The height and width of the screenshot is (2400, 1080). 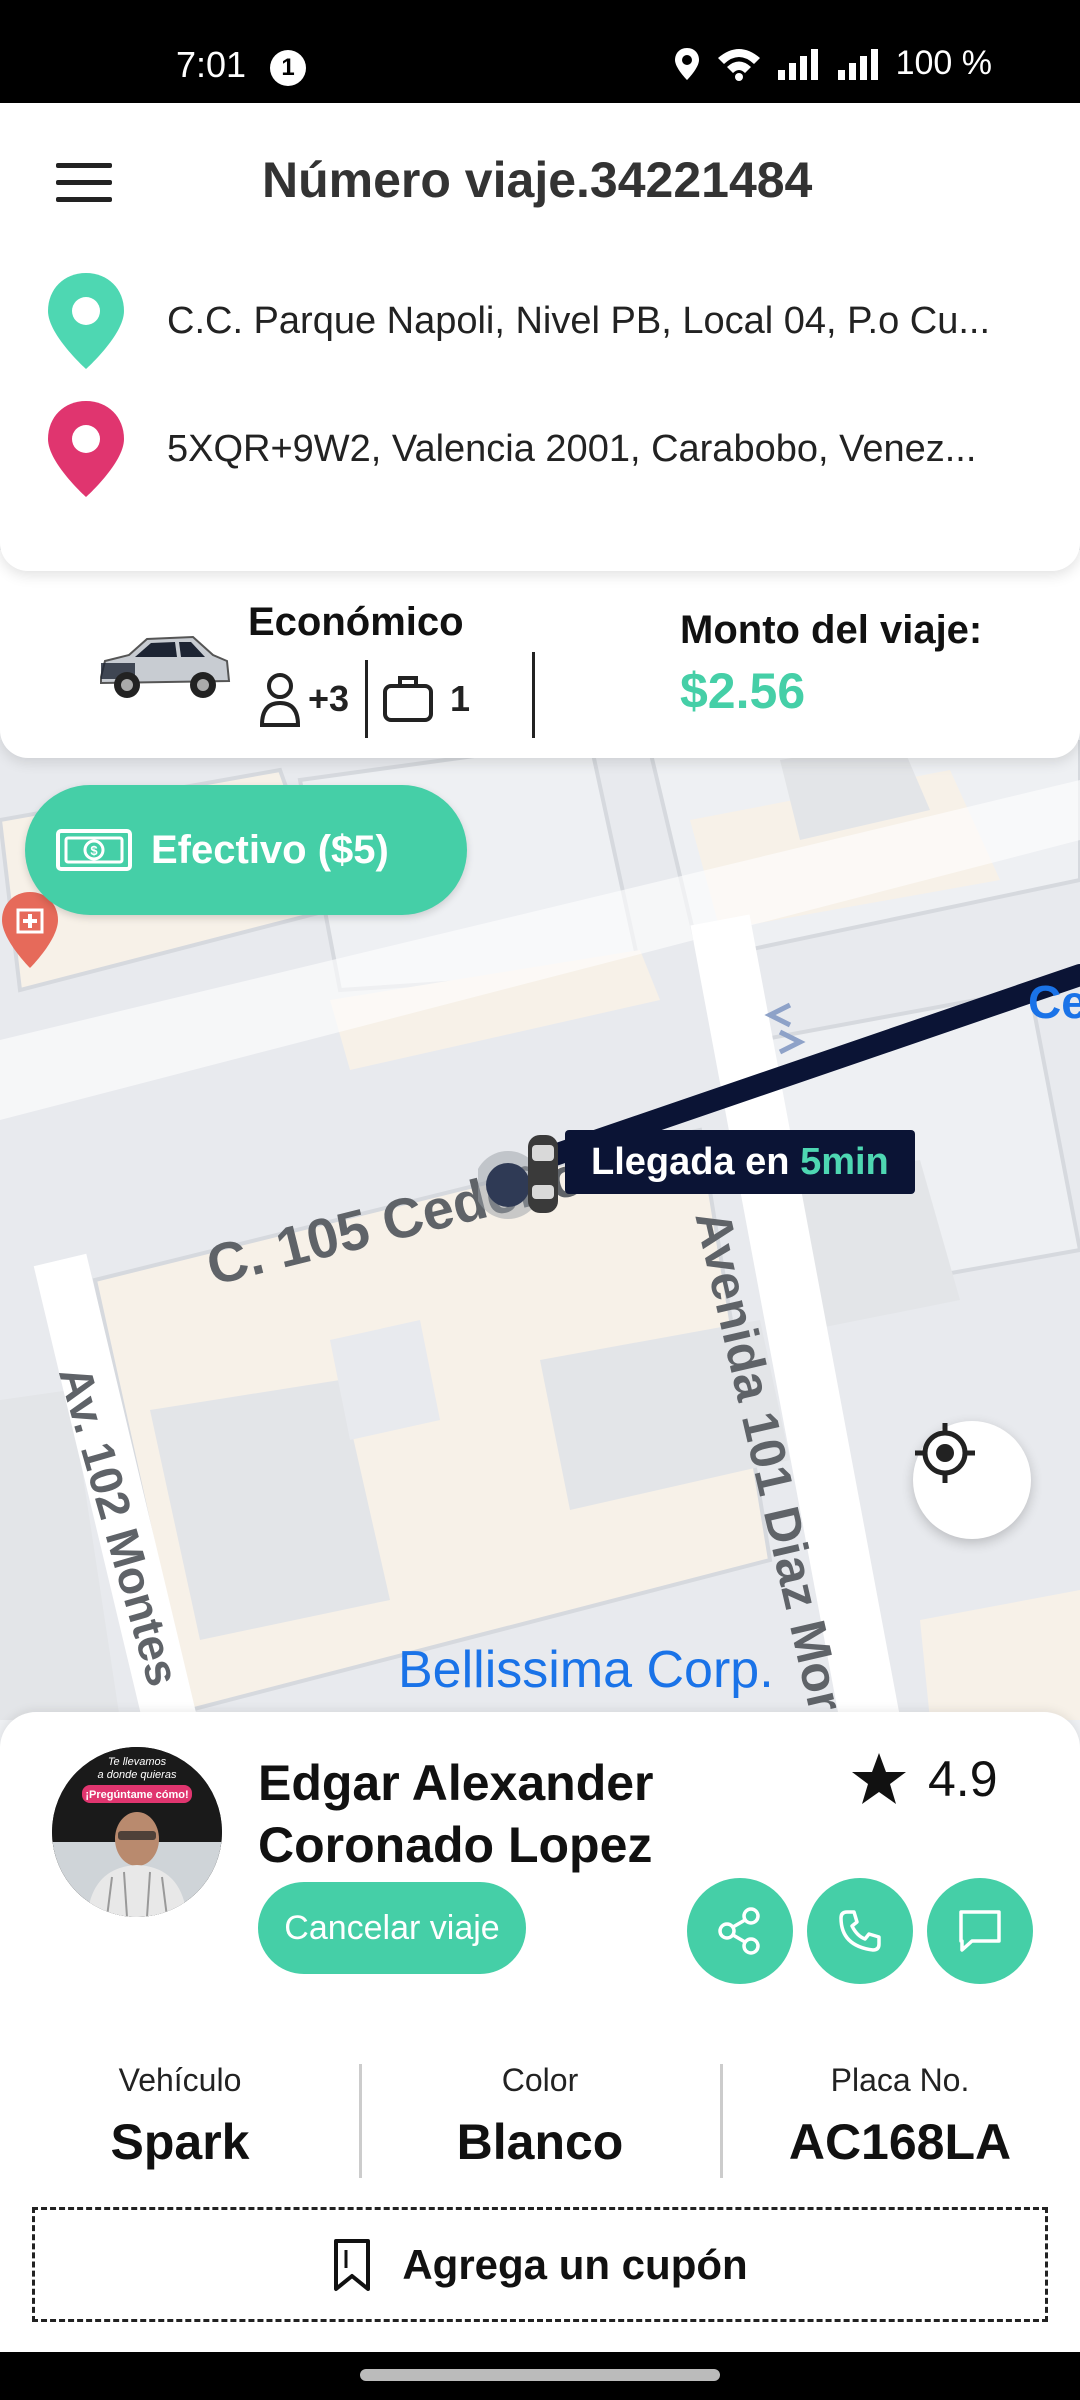 I want to click on cash-icon: $, so click(x=94, y=850).